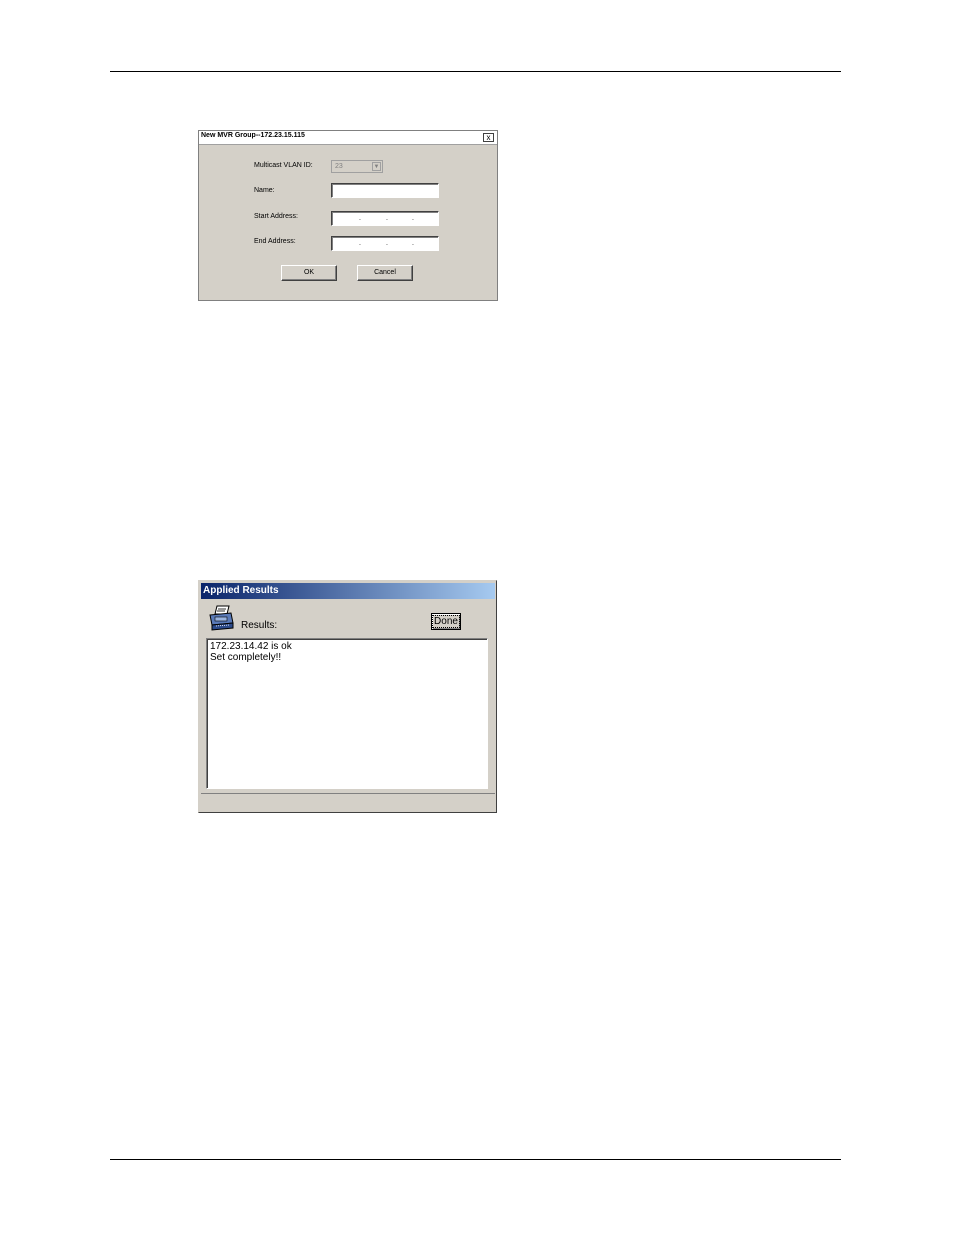 The width and height of the screenshot is (954, 1235). What do you see at coordinates (385, 218) in the screenshot?
I see `start-address-field: . . .` at bounding box center [385, 218].